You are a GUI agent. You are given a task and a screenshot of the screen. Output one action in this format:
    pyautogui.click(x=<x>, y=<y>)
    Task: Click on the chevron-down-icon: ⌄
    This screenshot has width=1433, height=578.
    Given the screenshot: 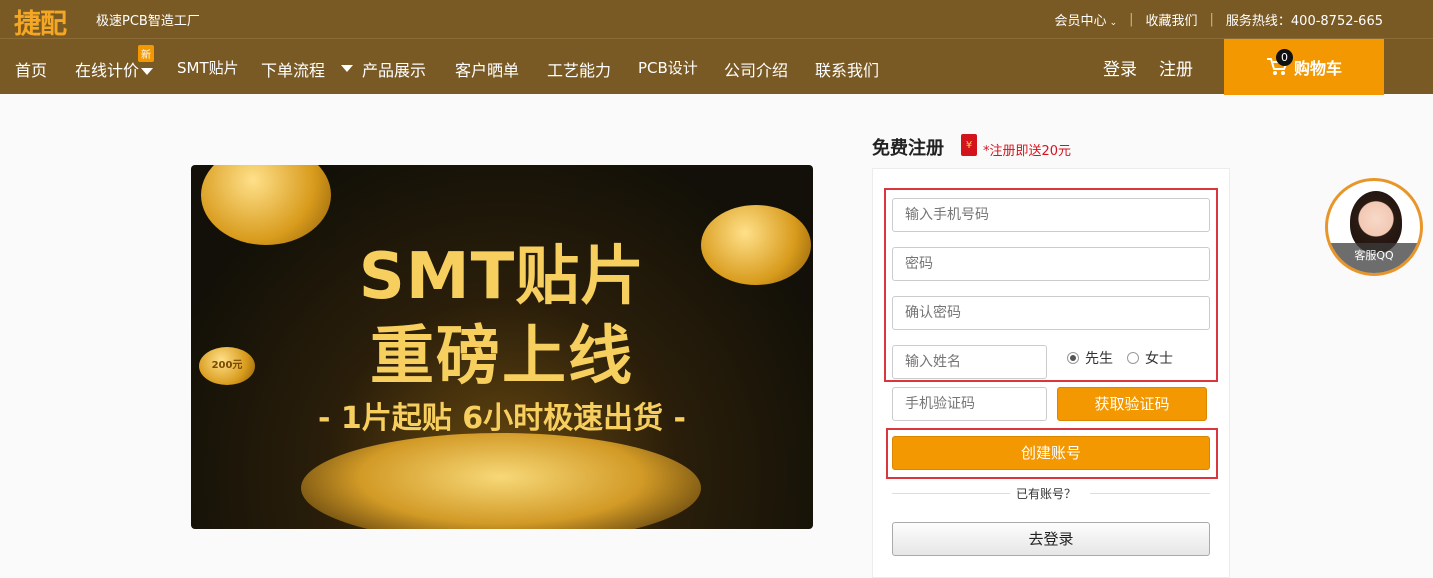 What is the action you would take?
    pyautogui.click(x=1113, y=23)
    